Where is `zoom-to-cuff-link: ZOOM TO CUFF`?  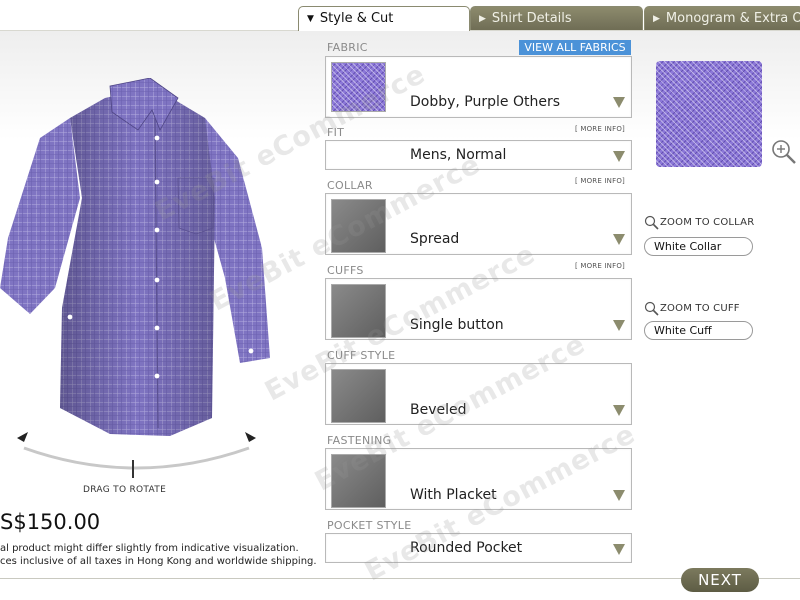 zoom-to-cuff-link: ZOOM TO CUFF is located at coordinates (700, 308).